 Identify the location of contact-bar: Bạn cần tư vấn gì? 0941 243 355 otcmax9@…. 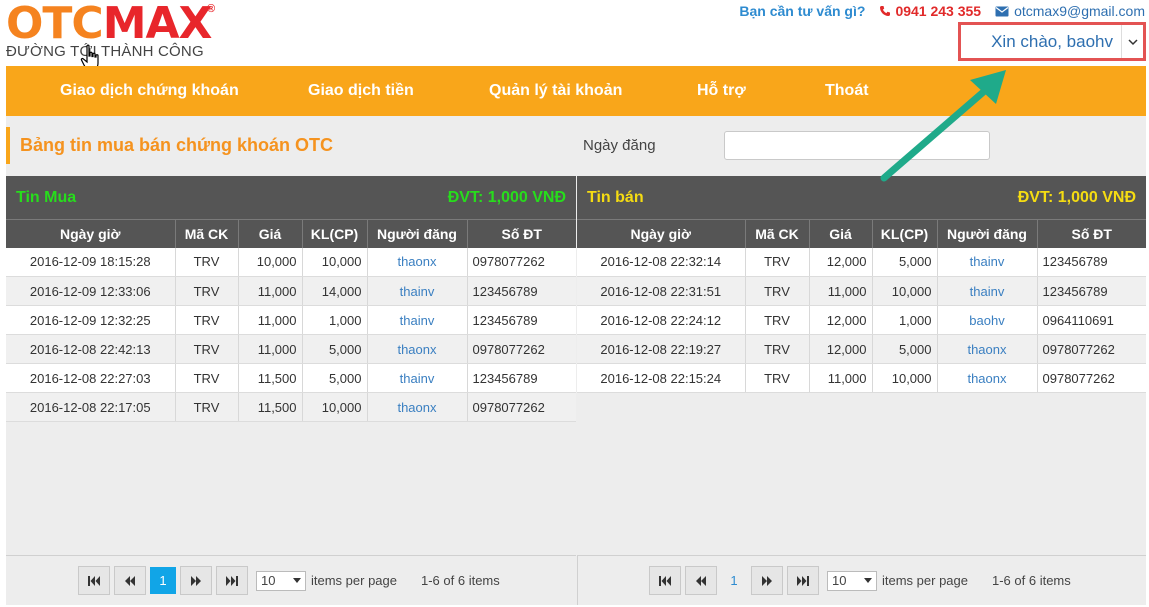
(942, 11).